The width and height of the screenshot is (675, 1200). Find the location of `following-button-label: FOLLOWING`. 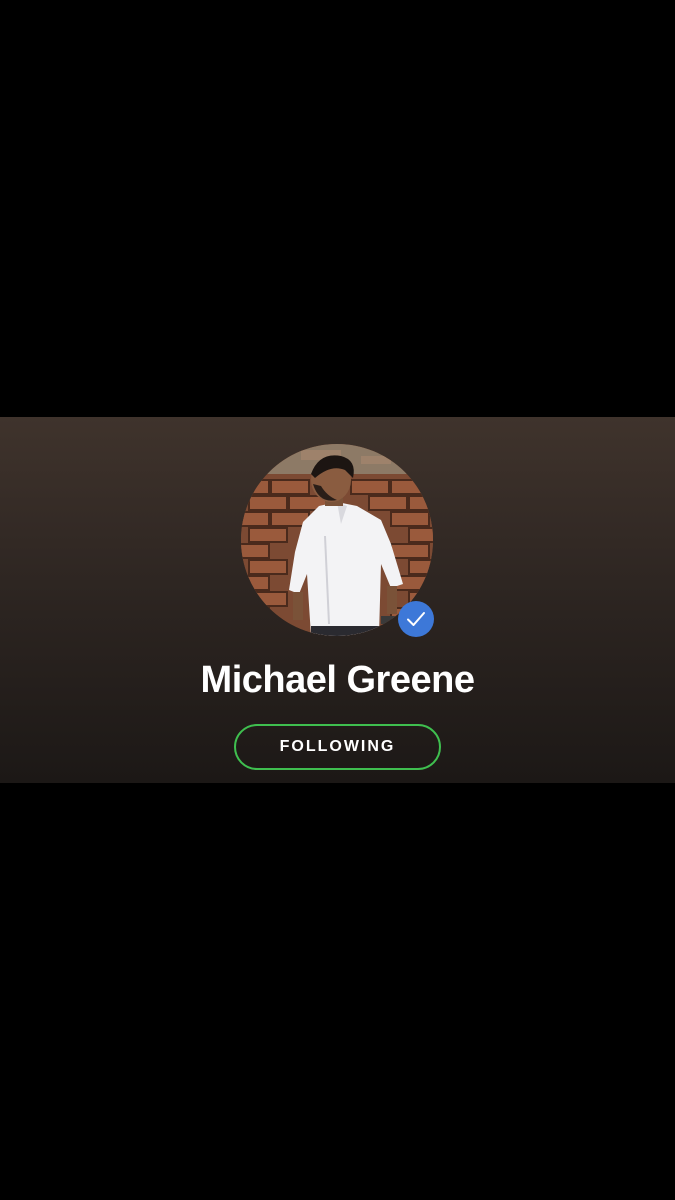

following-button-label: FOLLOWING is located at coordinates (337, 746).